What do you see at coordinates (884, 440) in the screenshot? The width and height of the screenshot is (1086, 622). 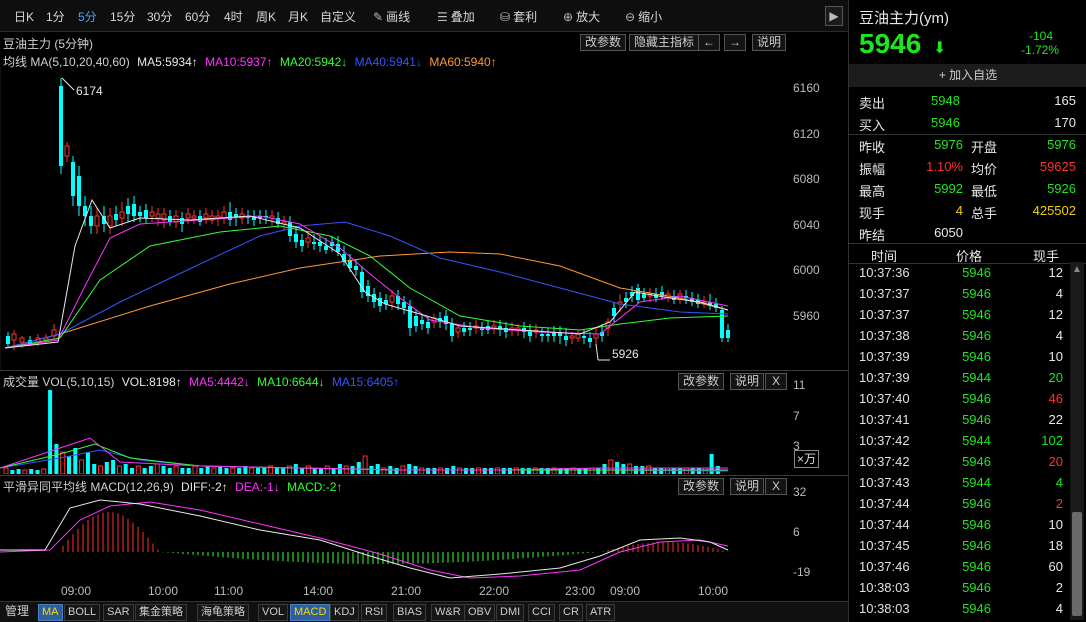 I see `trade-time: 10:37:42` at bounding box center [884, 440].